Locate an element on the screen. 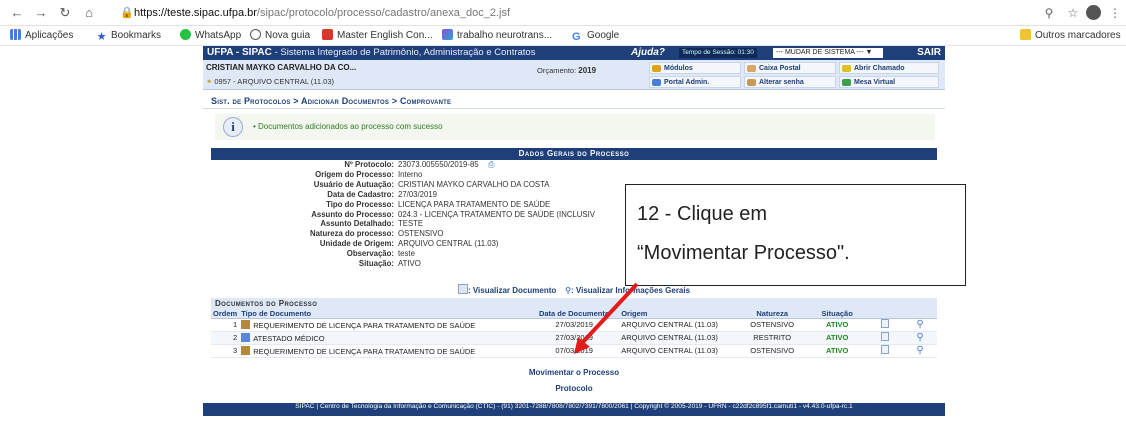 This screenshot has width=1126, height=427. zoom-icon: ⚲ is located at coordinates (1049, 13).